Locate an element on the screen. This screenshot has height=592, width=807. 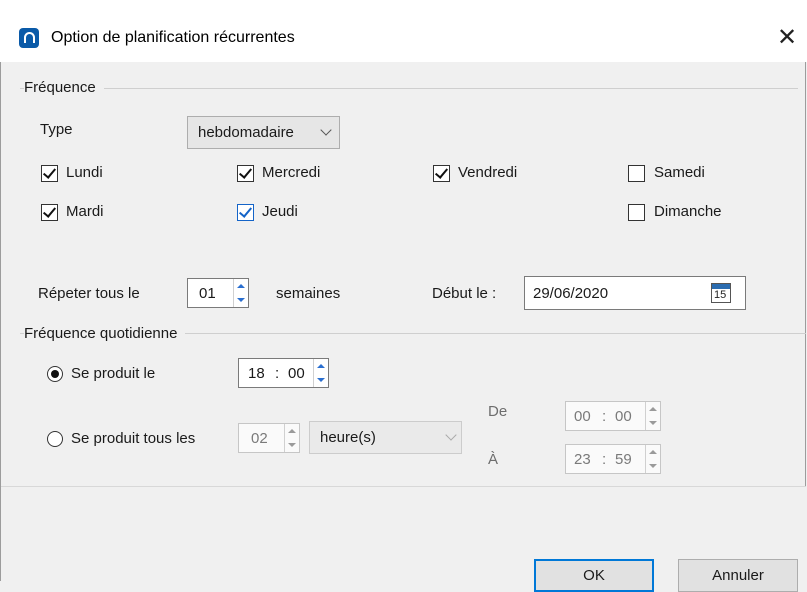
checkbox-mercredi is located at coordinates (245, 173).